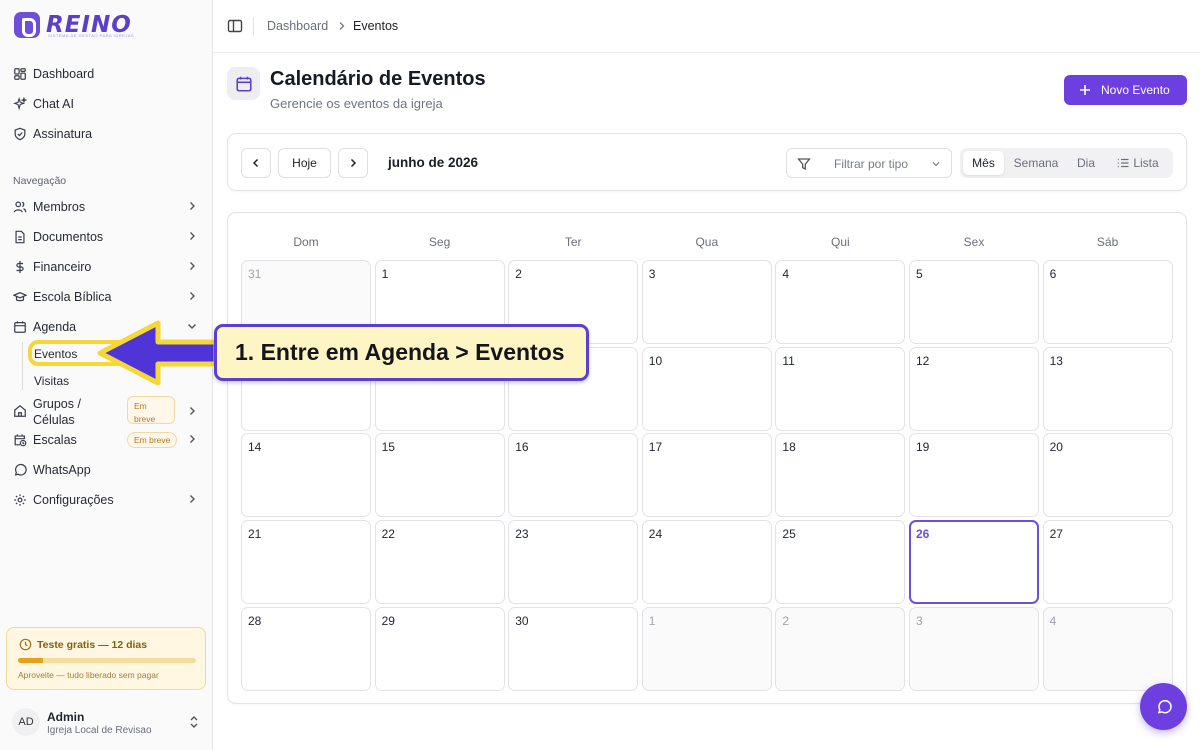  Describe the element at coordinates (19, 297) in the screenshot. I see `graduation-cap-icon` at that location.